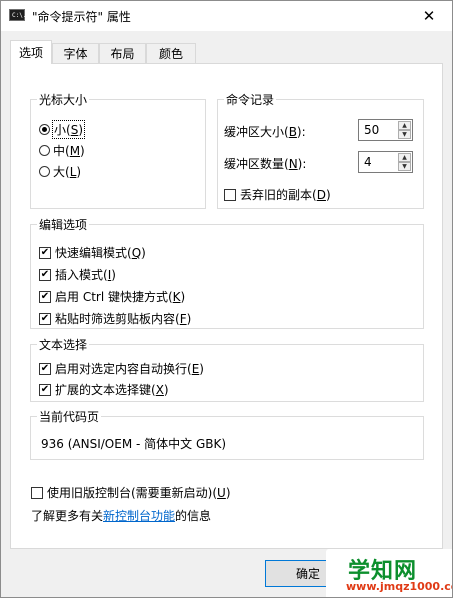 Image resolution: width=453 pixels, height=598 pixels. What do you see at coordinates (385, 162) in the screenshot?
I see `buffer-count-spinner: 4 ▲ ▼` at bounding box center [385, 162].